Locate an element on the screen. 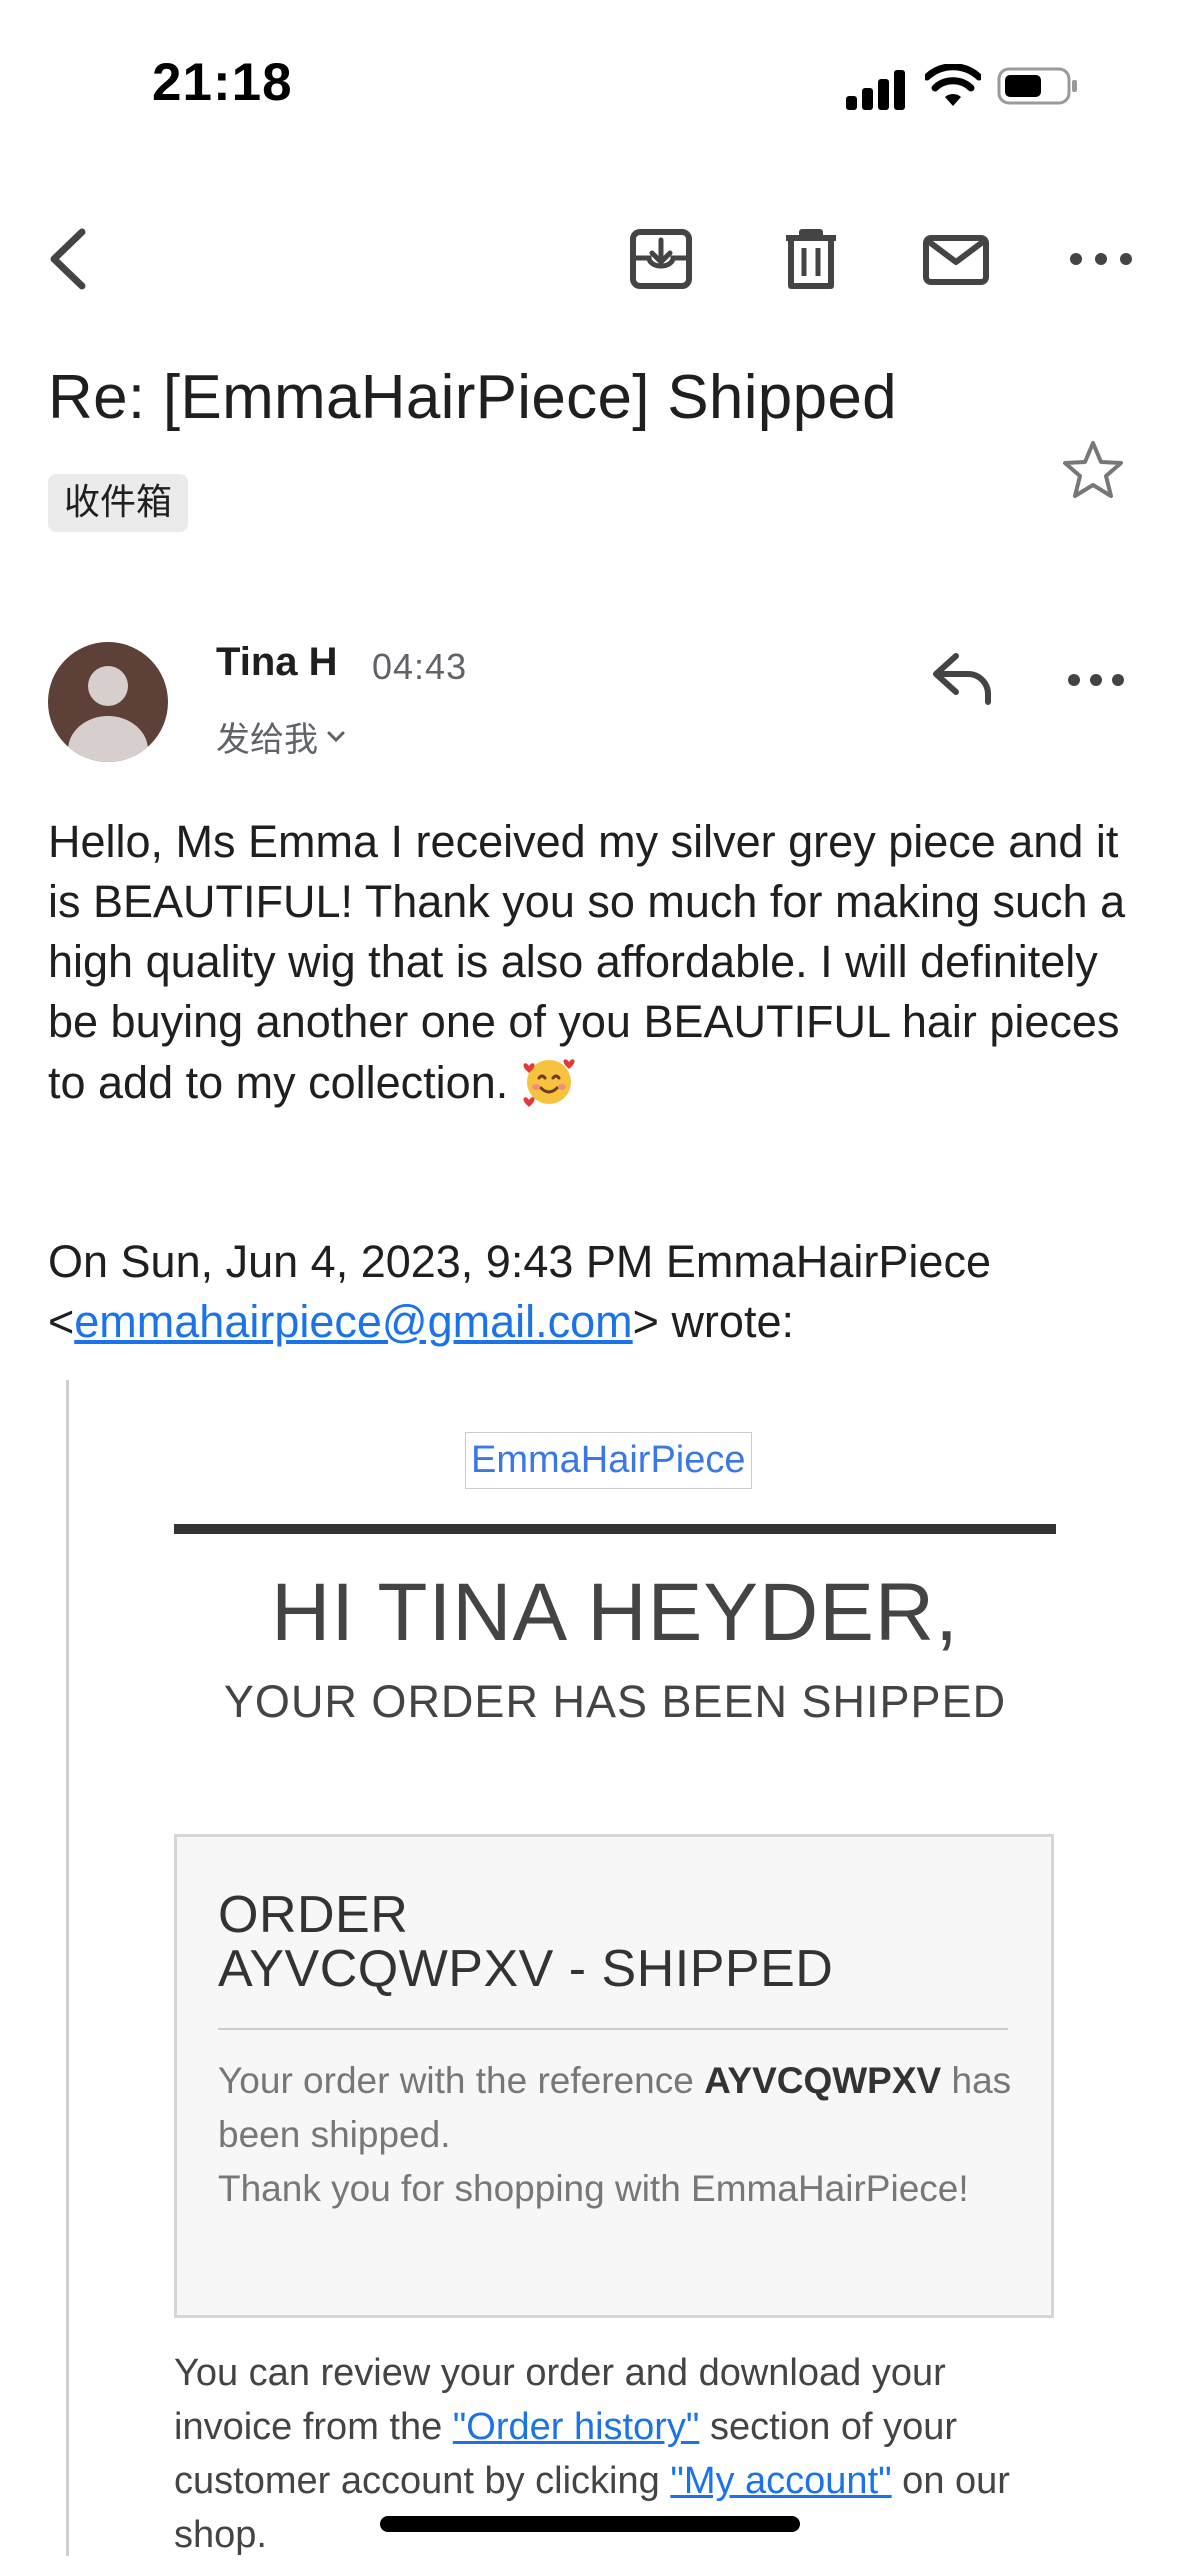 The image size is (1179, 2562). email-subject: Re: [EmmaHairPiece] Shipped is located at coordinates (472, 397).